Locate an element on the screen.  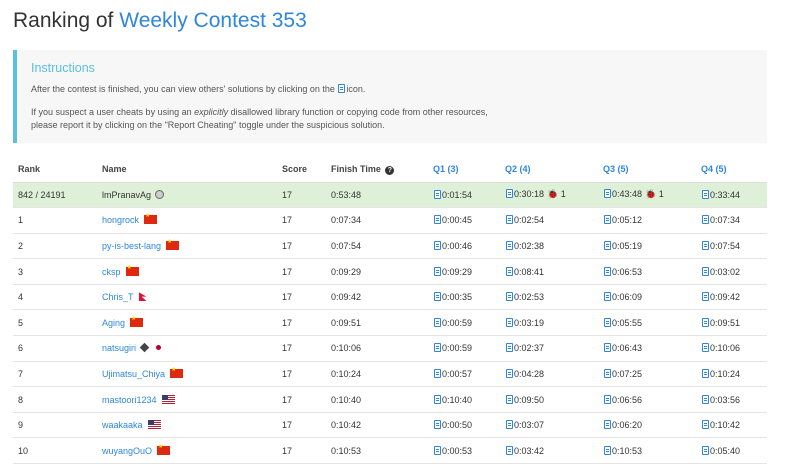
user-name-link: Aging is located at coordinates (113, 323).